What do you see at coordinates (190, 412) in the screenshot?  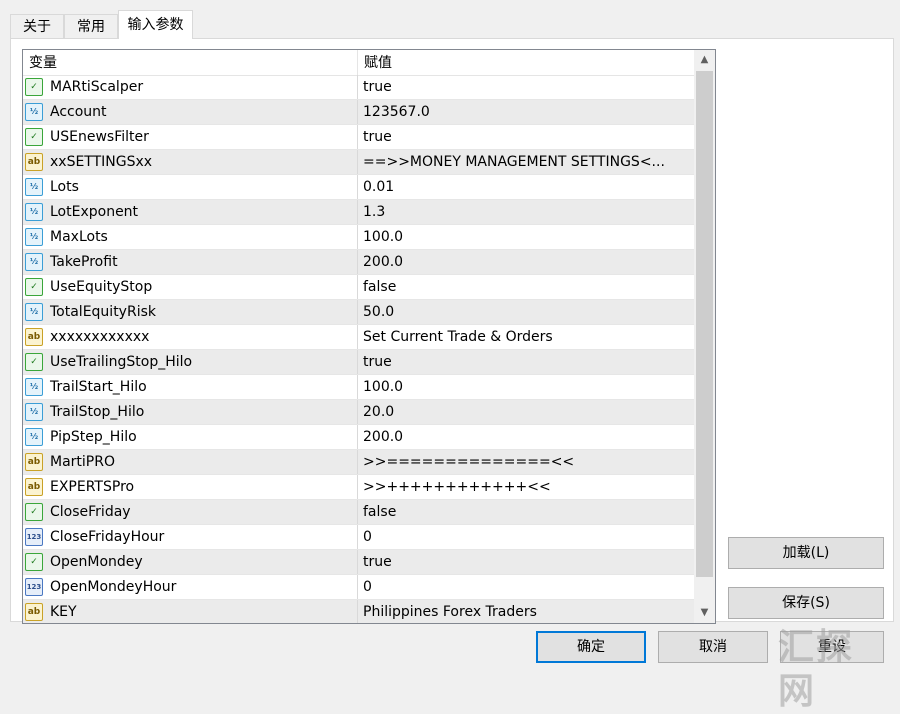 I see `parameter-name-cell: ½ TrailStop_Hilo` at bounding box center [190, 412].